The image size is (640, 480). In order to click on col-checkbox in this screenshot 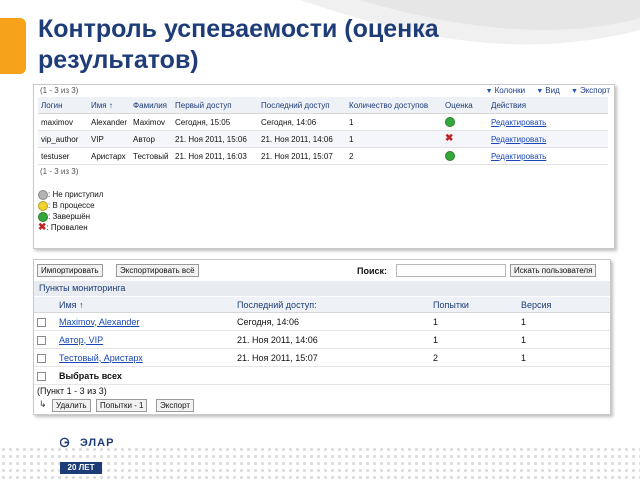, I will do `click(45, 305)`.